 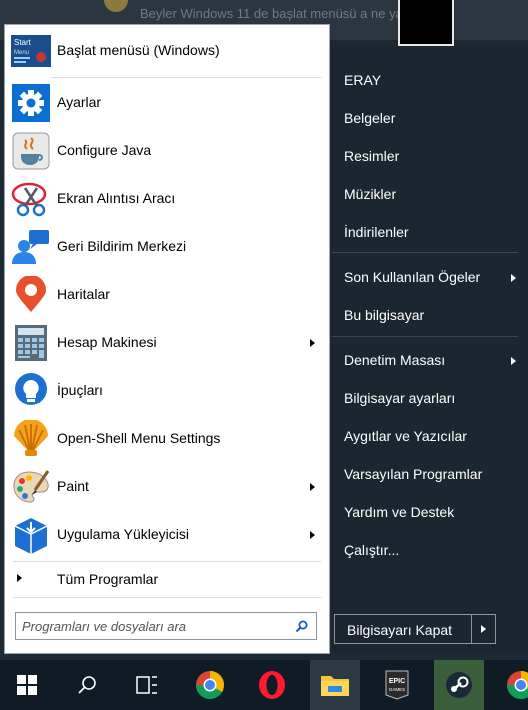 What do you see at coordinates (116, 198) in the screenshot?
I see `program-label: Ekran Alıntısı Aracı` at bounding box center [116, 198].